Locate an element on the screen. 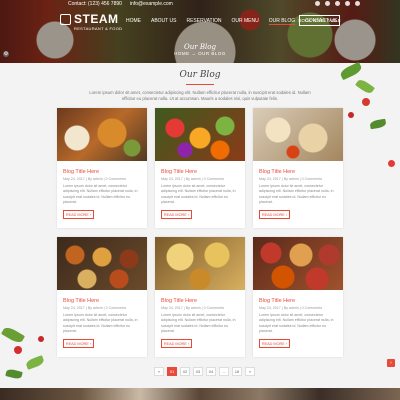  settings-gear-icon: ⚙ is located at coordinates (6, 54).